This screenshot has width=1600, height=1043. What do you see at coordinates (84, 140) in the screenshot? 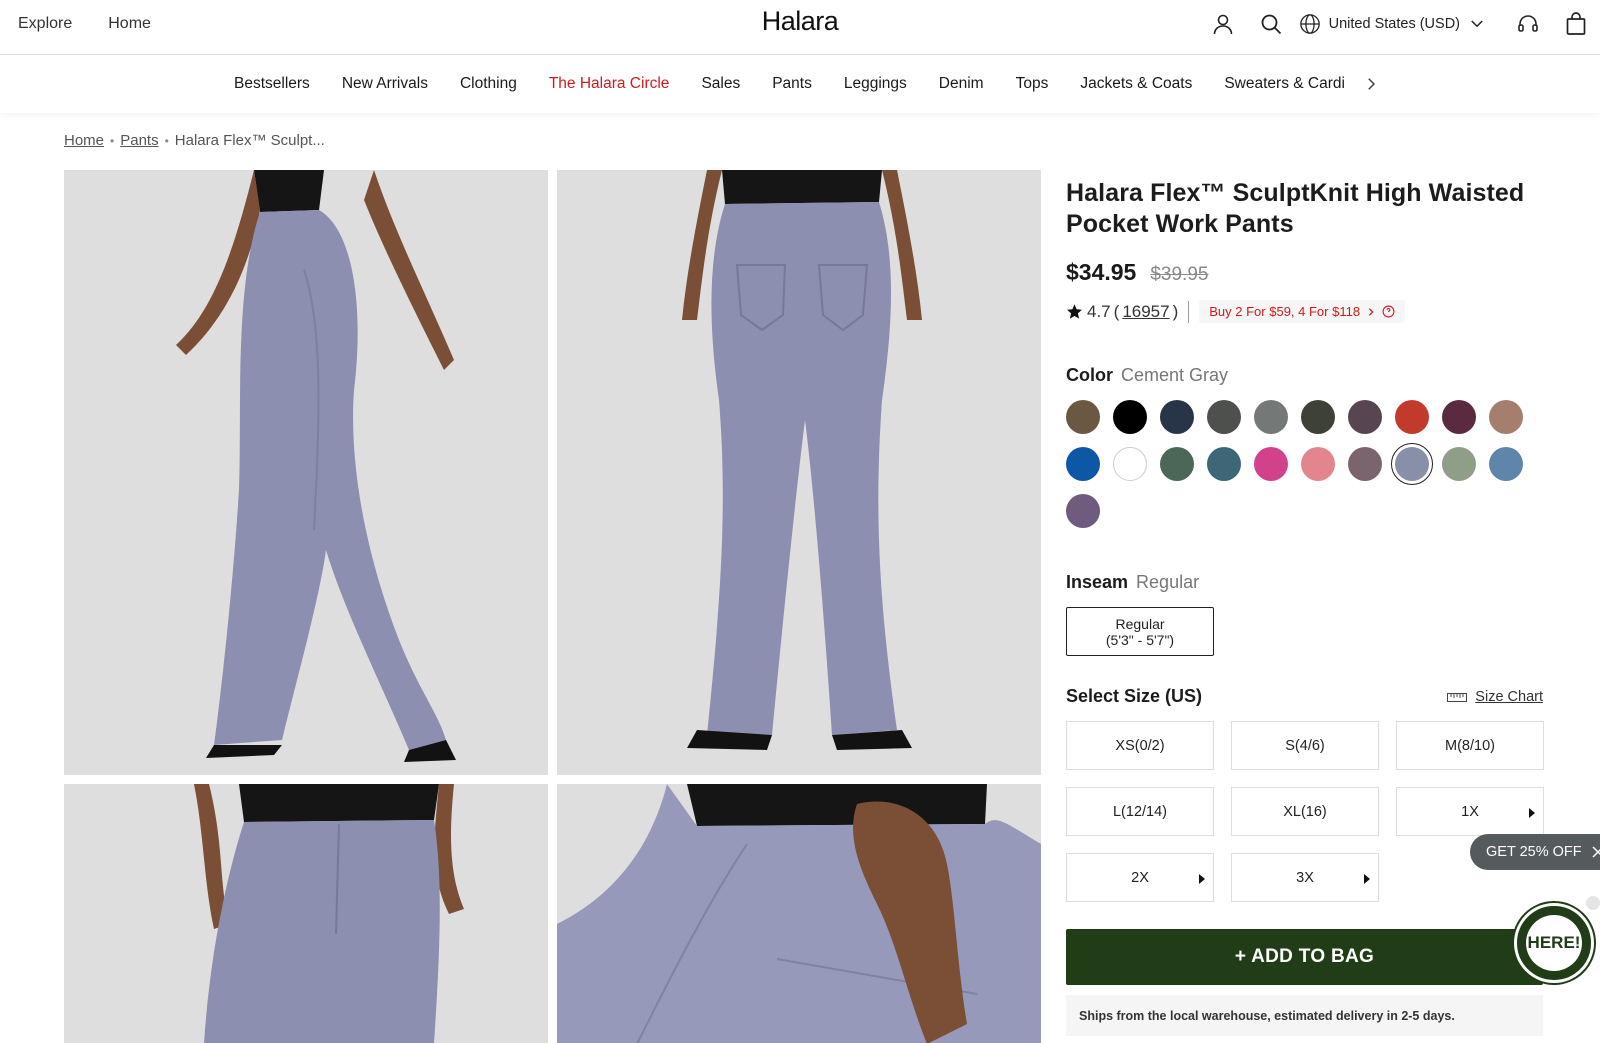
I see `breadcrumb-home: Home` at bounding box center [84, 140].